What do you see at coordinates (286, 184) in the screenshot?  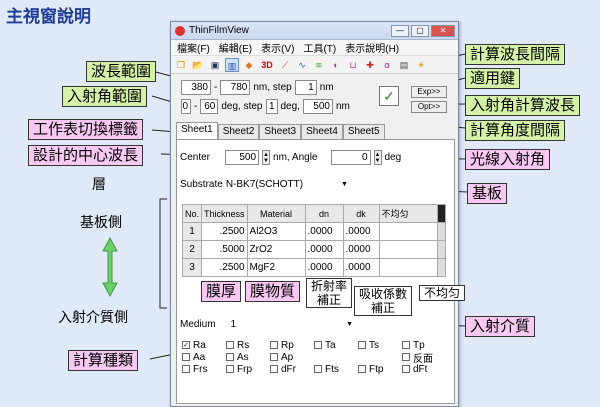 I see `substrate-select: N-BK7(SCHOTT) ▼` at bounding box center [286, 184].